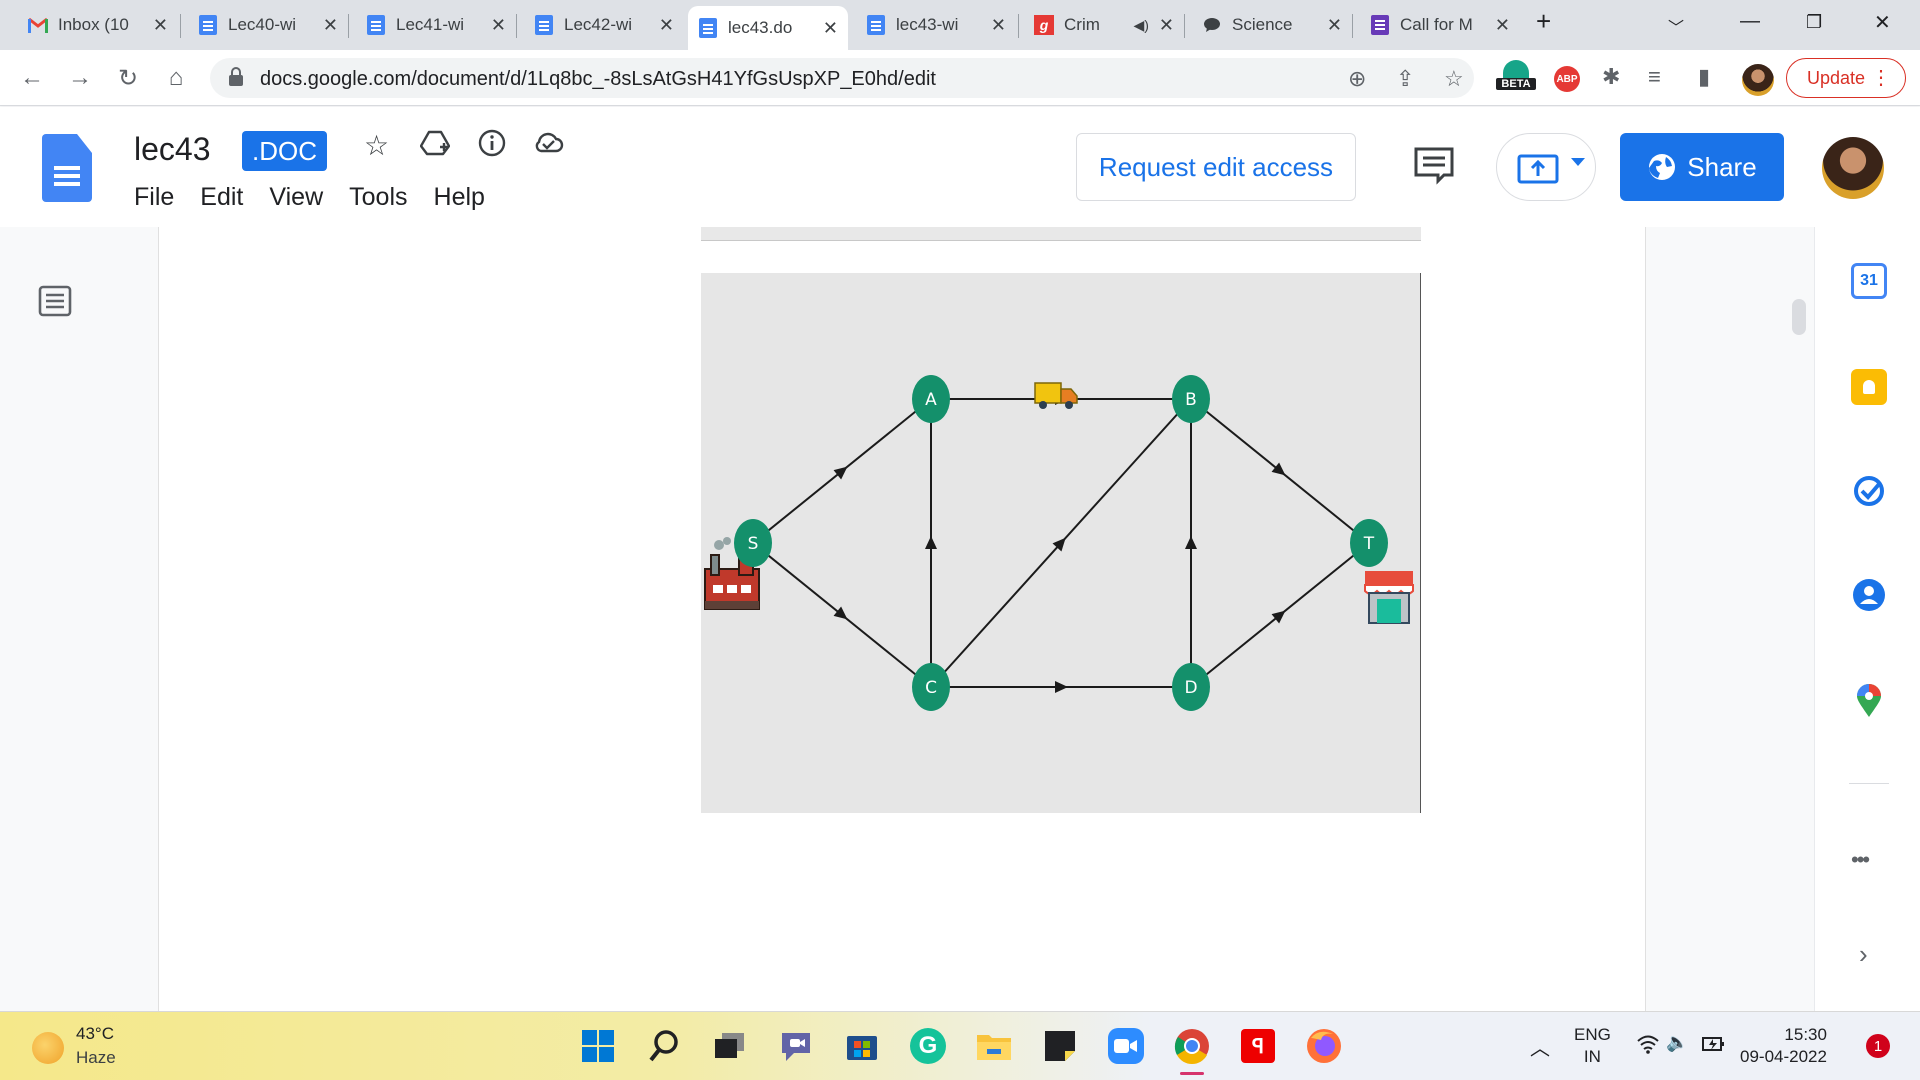 The height and width of the screenshot is (1080, 1920). What do you see at coordinates (1405, 79) in the screenshot?
I see `share-page-icon: ⇪` at bounding box center [1405, 79].